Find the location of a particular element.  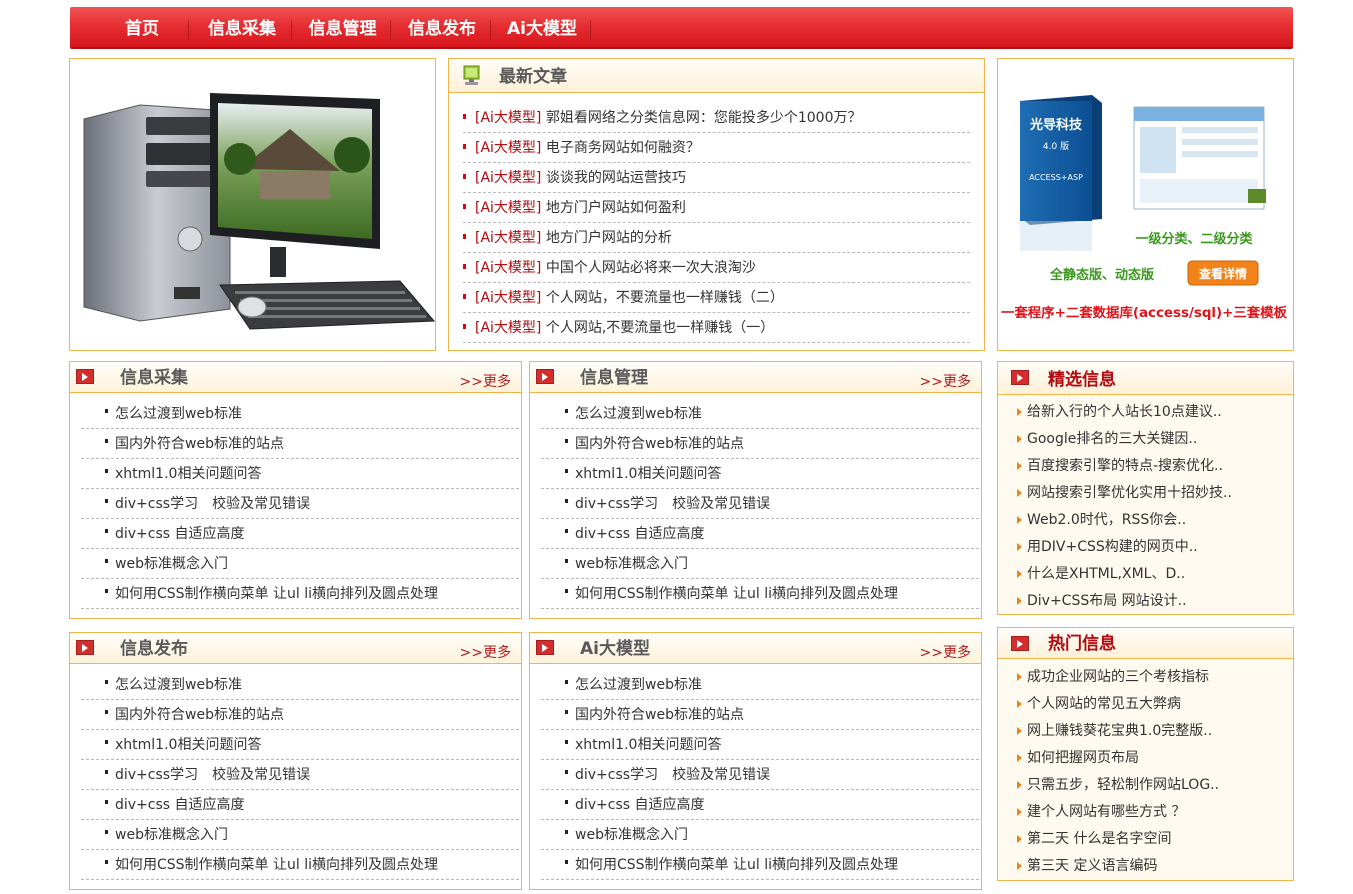

latest-article-item: [Ai大模型] 郭姐看网络之分类信息网：您能投多少个1000万？ is located at coordinates (716, 118).